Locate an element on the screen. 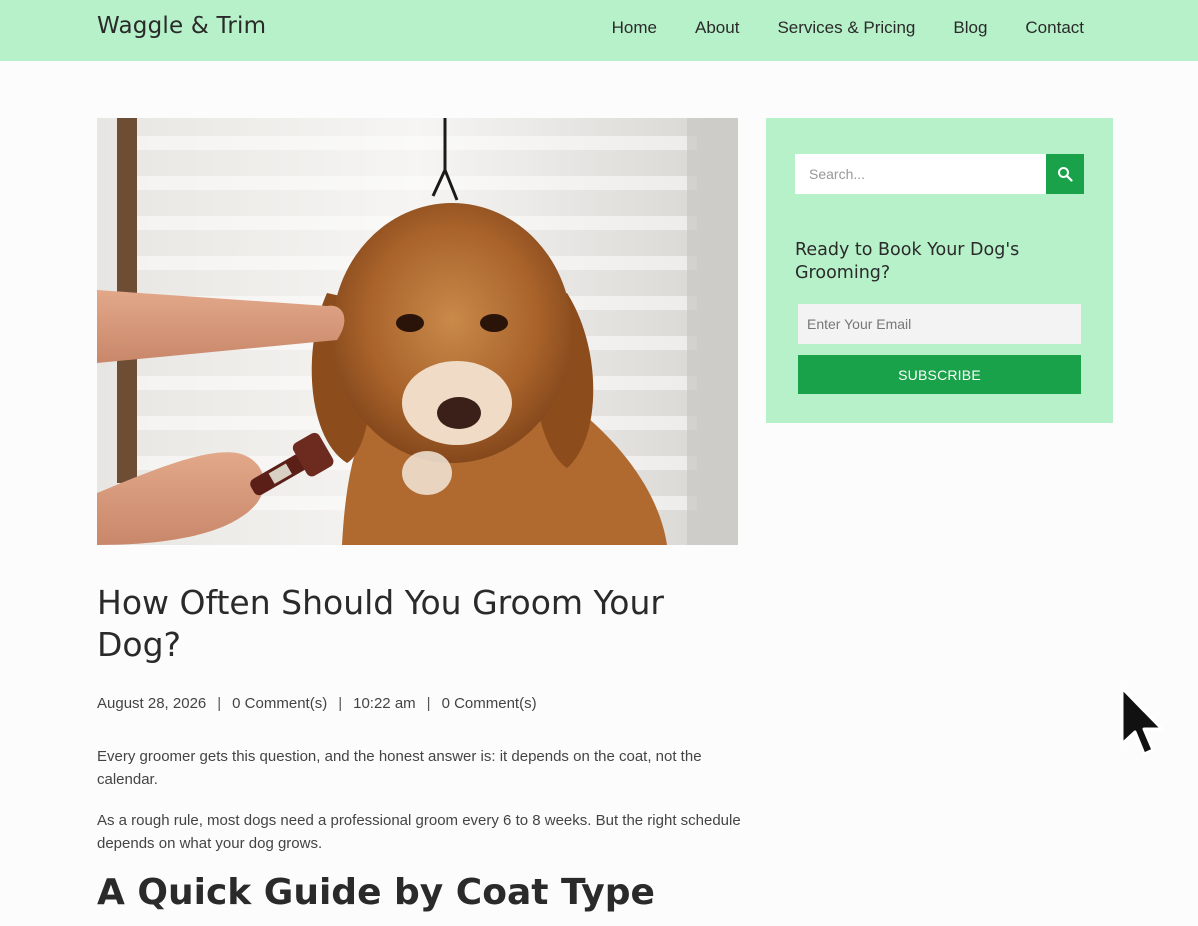 This screenshot has width=1198, height=926. site-logo: Waggle & Trim is located at coordinates (181, 26).